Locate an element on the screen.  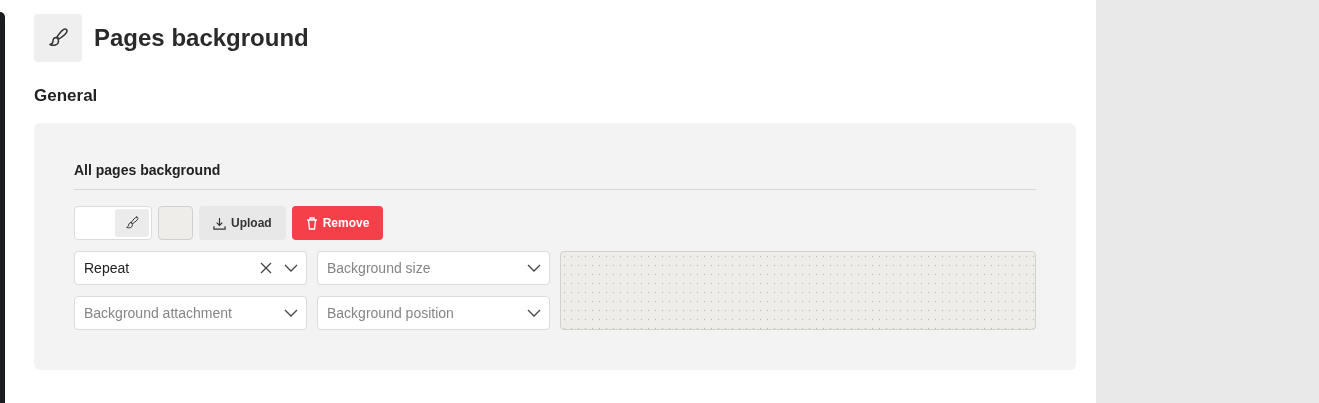
remove-button: Remove is located at coordinates (337, 223).